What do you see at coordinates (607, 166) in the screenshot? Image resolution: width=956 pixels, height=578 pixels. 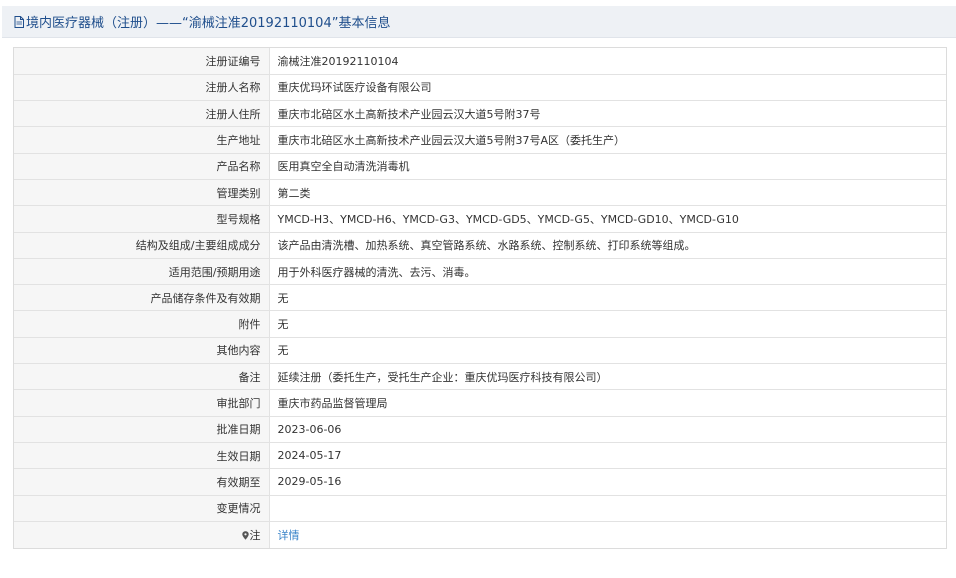 I see `row-value: 医用真空全自动清洗消毒机` at bounding box center [607, 166].